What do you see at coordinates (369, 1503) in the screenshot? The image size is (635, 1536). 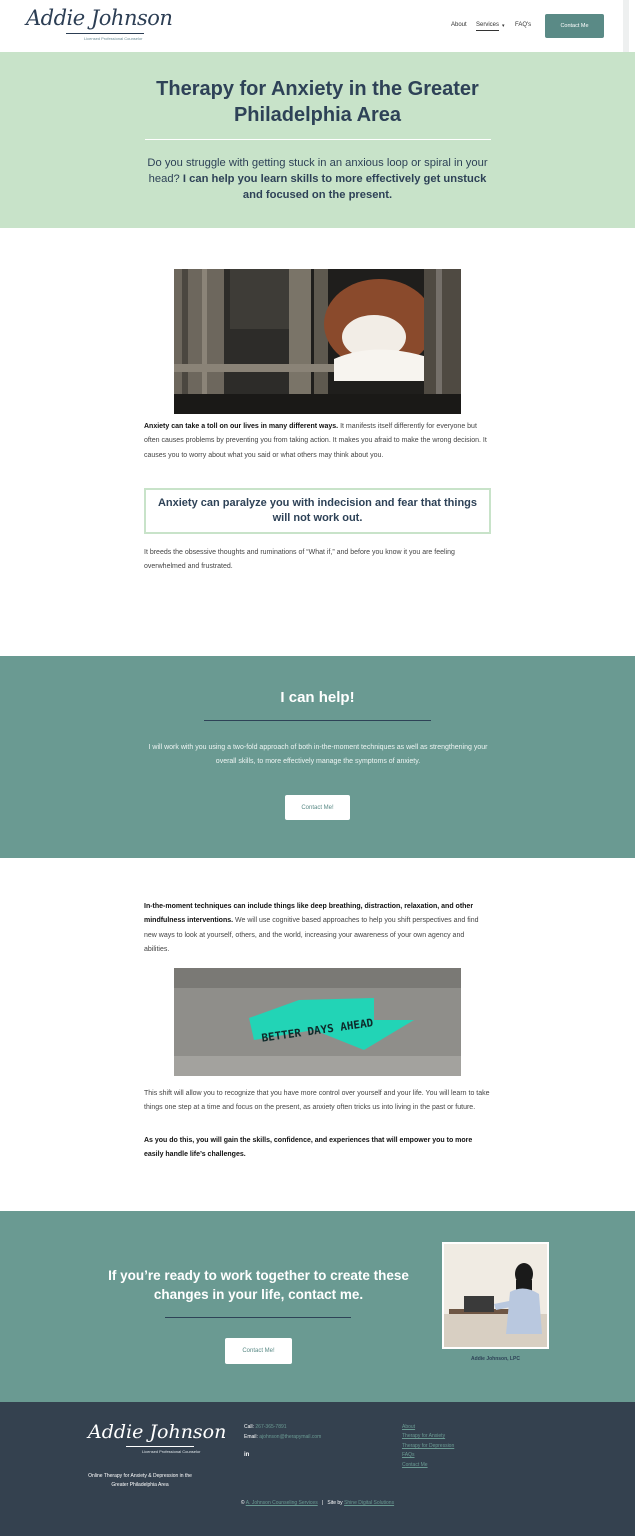 I see `site-by-link: Shine Digital Solutions` at bounding box center [369, 1503].